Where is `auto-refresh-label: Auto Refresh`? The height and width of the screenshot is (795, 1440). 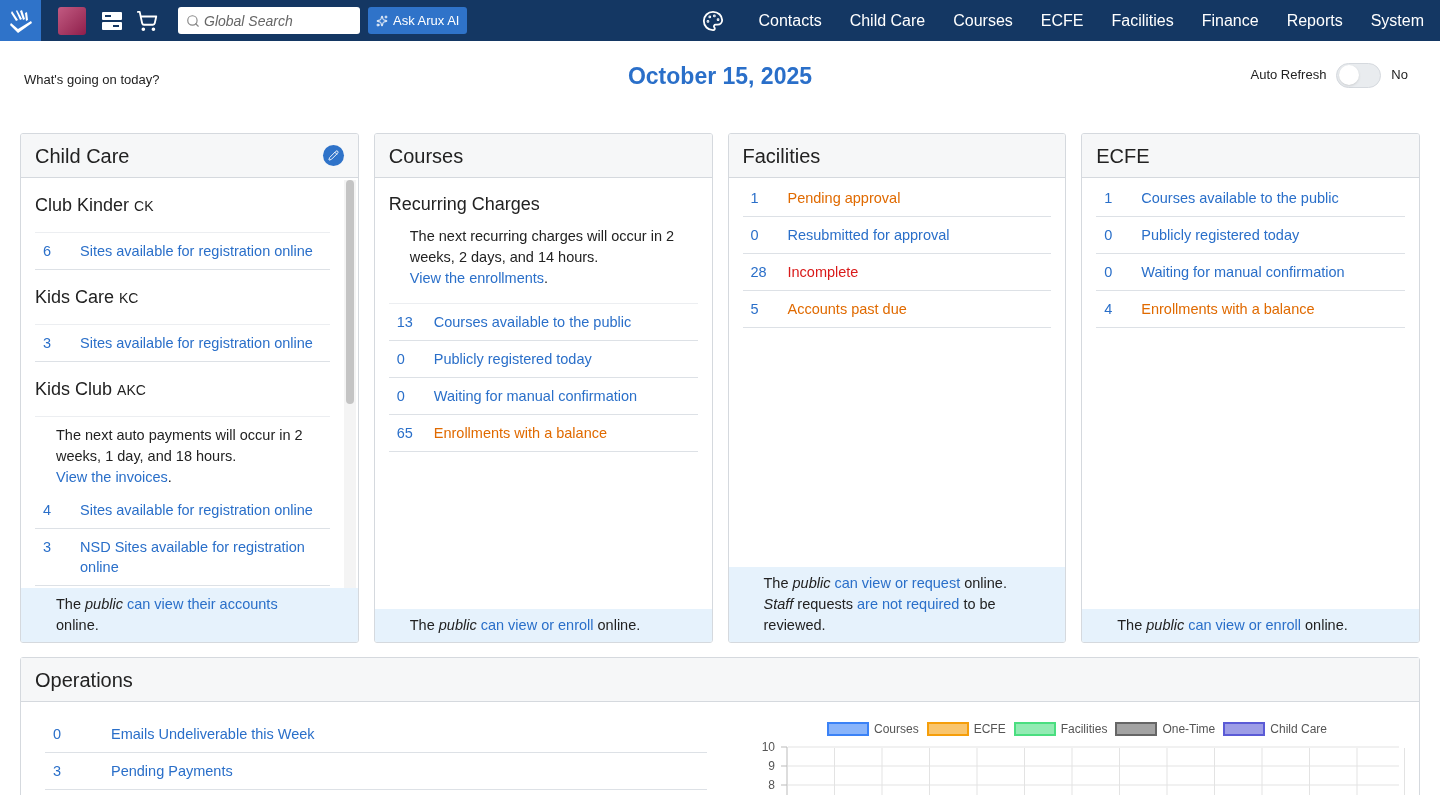 auto-refresh-label: Auto Refresh is located at coordinates (1288, 75).